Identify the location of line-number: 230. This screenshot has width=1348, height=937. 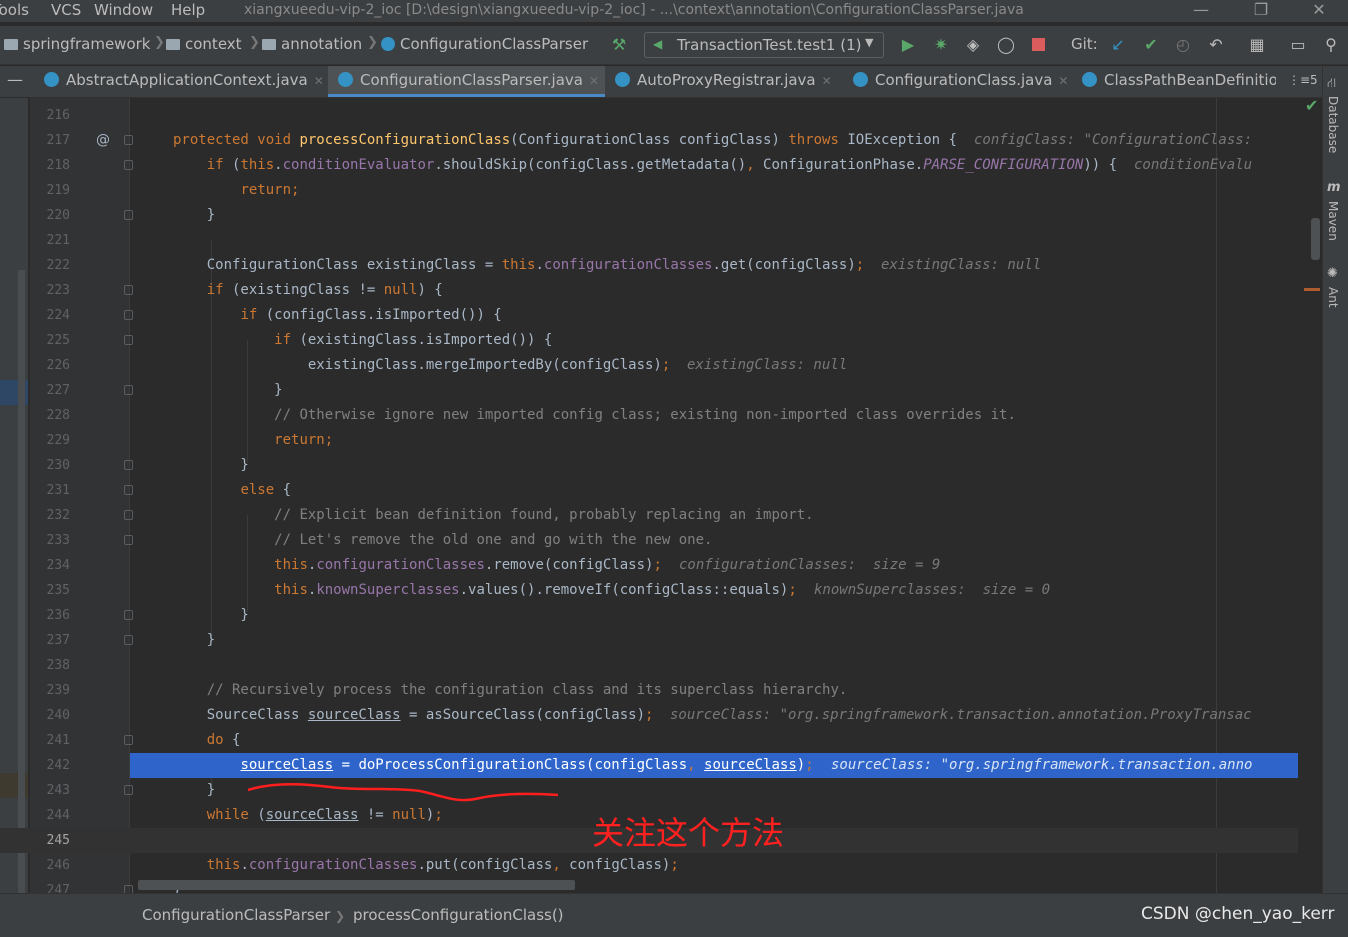
(50, 465).